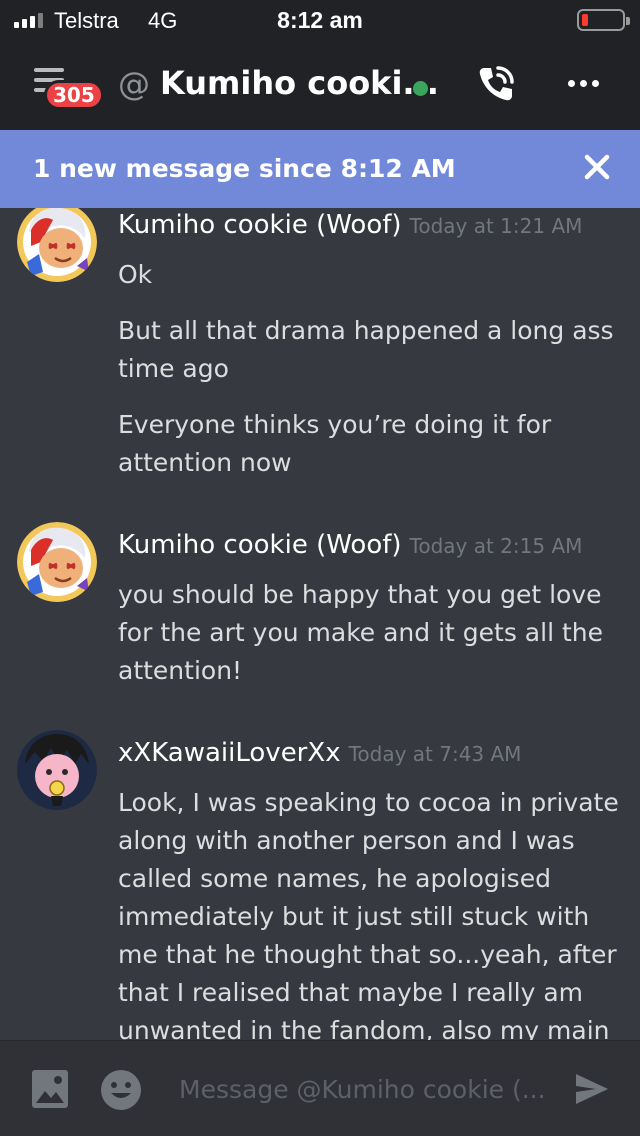  What do you see at coordinates (592, 1089) in the screenshot?
I see `send-icon` at bounding box center [592, 1089].